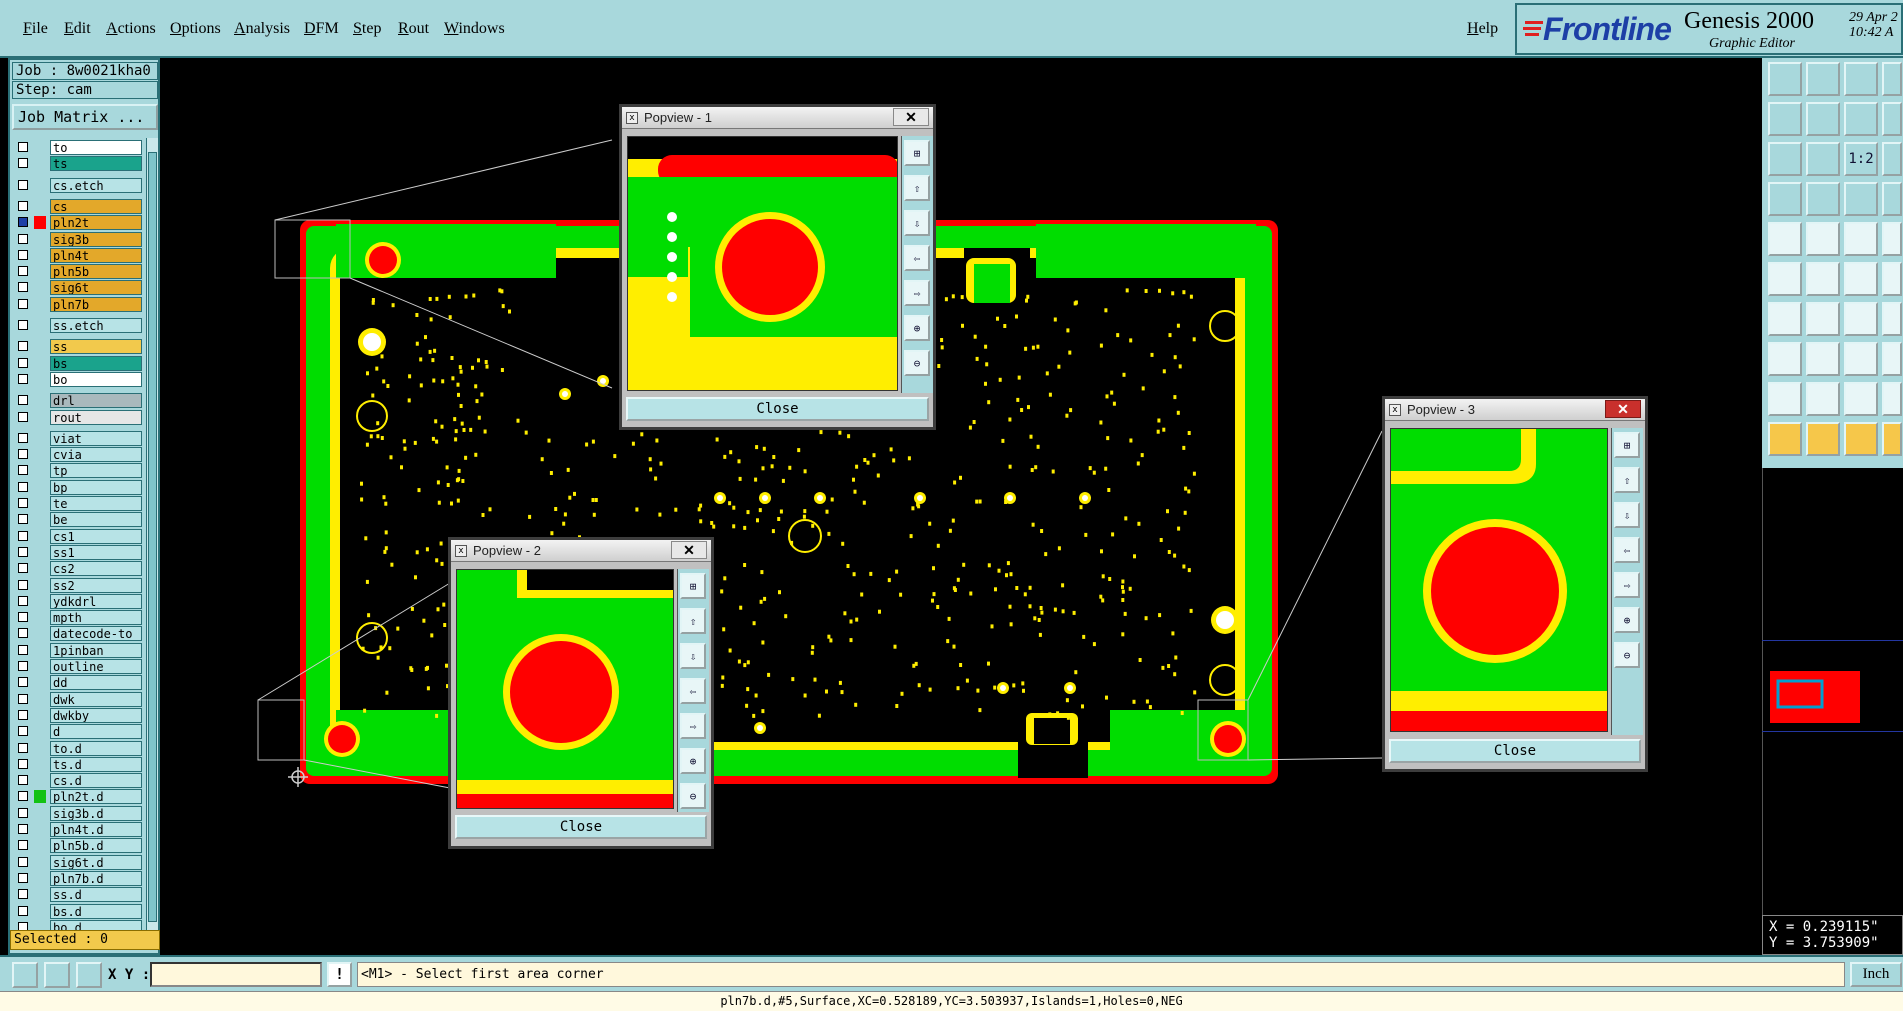 This screenshot has width=1903, height=1011. I want to click on pan-left-icon: ⇦, so click(1627, 550).